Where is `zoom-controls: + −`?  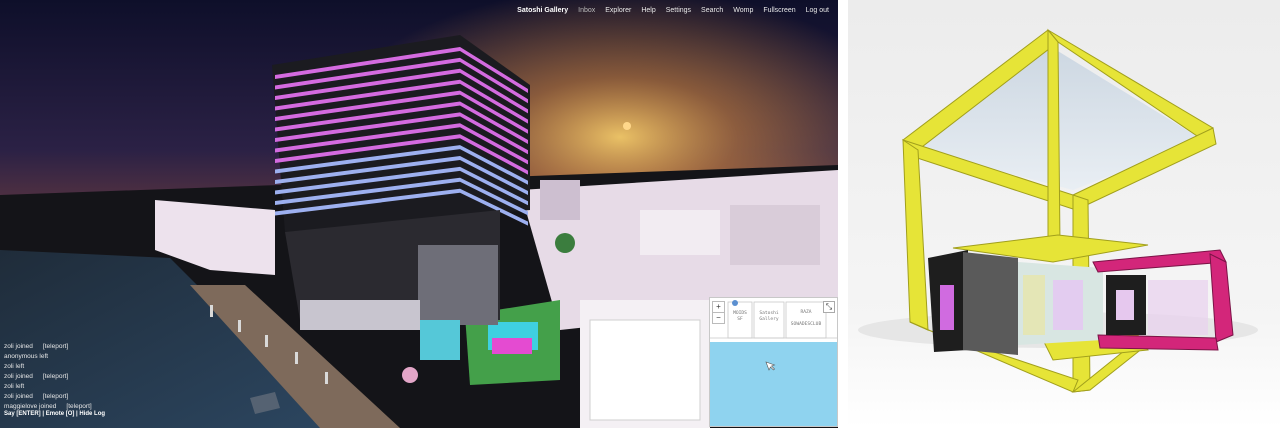 zoom-controls: + − is located at coordinates (718, 312).